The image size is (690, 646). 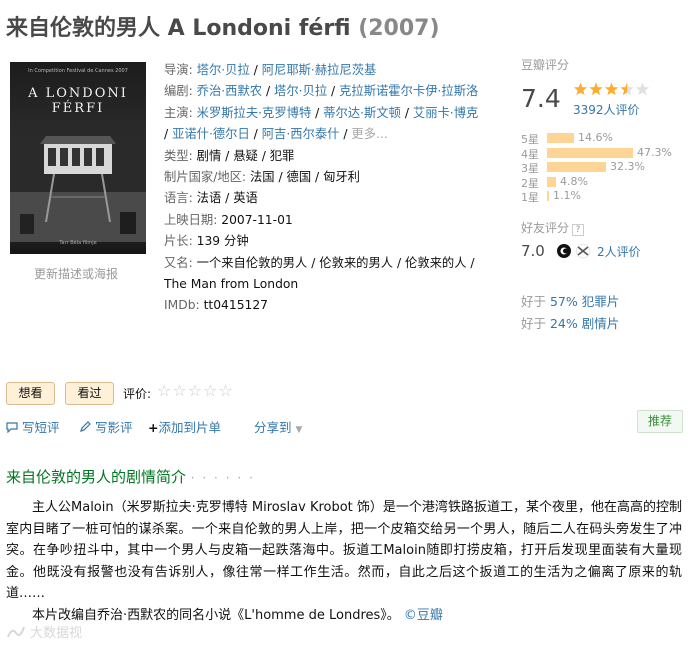 I want to click on write-short-review-link: 写短评, so click(x=41, y=427).